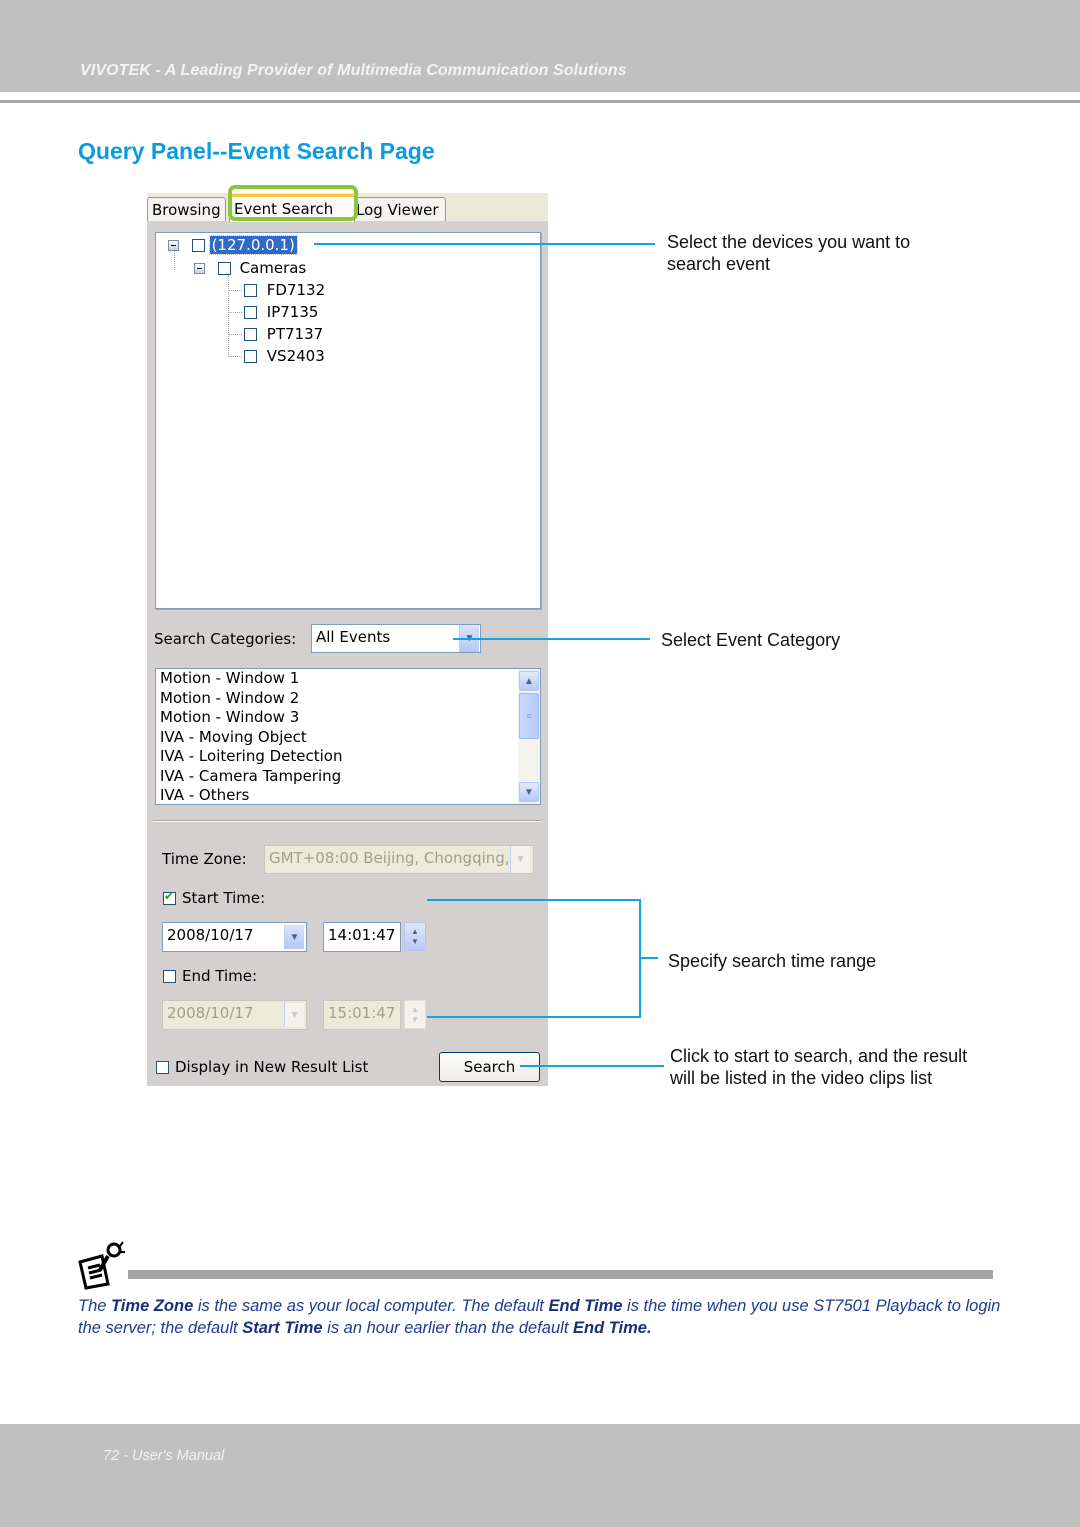 The height and width of the screenshot is (1527, 1080). Describe the element at coordinates (347, 821) in the screenshot. I see `section-divider` at that location.